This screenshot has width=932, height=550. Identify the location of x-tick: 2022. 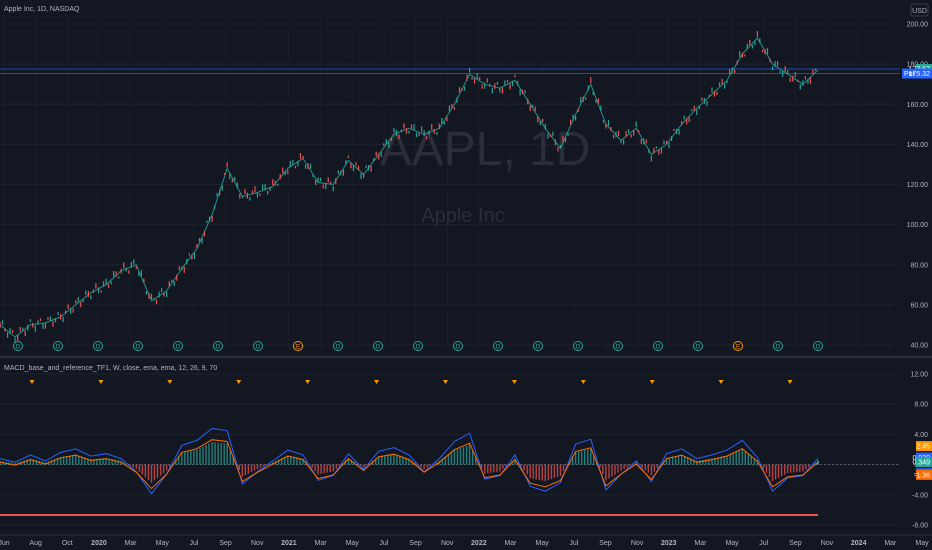
(479, 543).